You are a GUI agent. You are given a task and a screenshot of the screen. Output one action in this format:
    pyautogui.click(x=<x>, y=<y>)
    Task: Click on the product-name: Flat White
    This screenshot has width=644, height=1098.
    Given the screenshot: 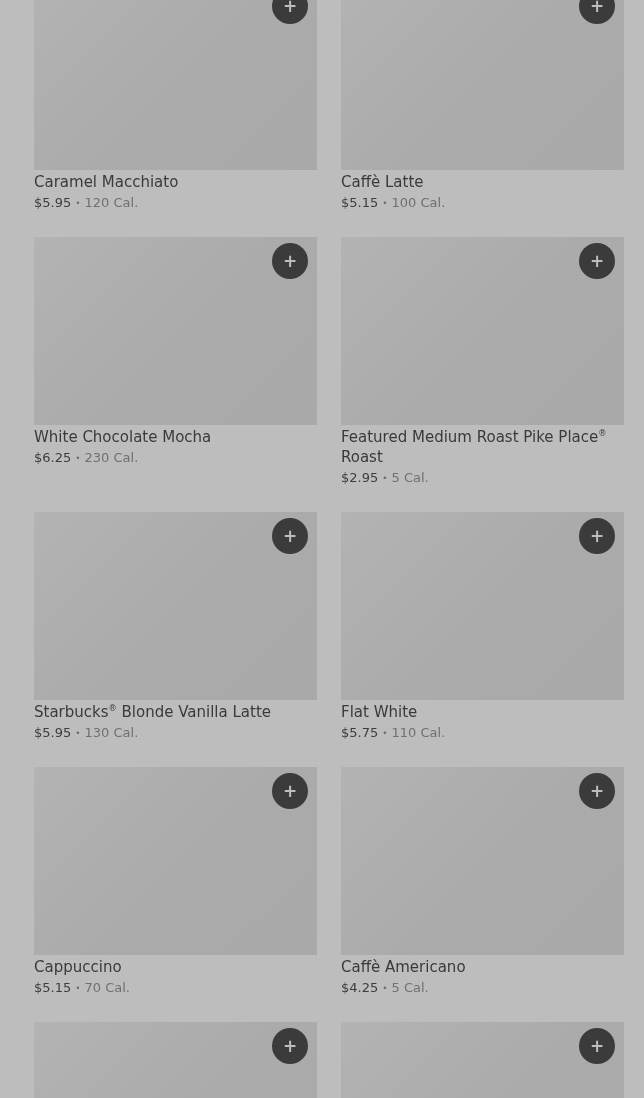 What is the action you would take?
    pyautogui.click(x=380, y=712)
    